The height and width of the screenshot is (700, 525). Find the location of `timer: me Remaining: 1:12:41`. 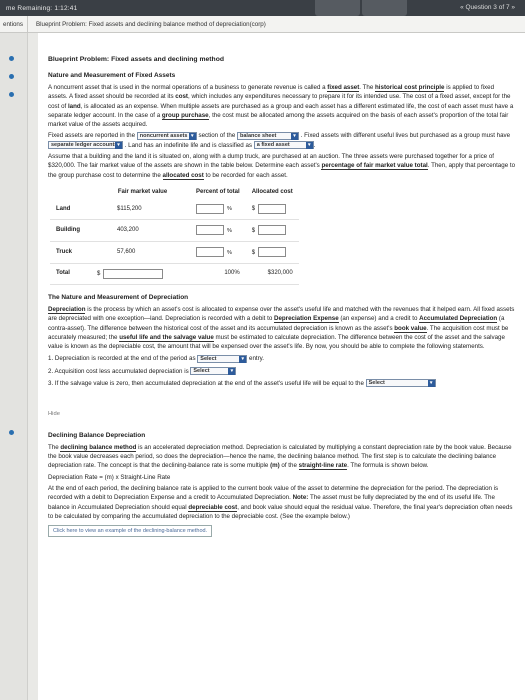

timer: me Remaining: 1:12:41 is located at coordinates (42, 8).